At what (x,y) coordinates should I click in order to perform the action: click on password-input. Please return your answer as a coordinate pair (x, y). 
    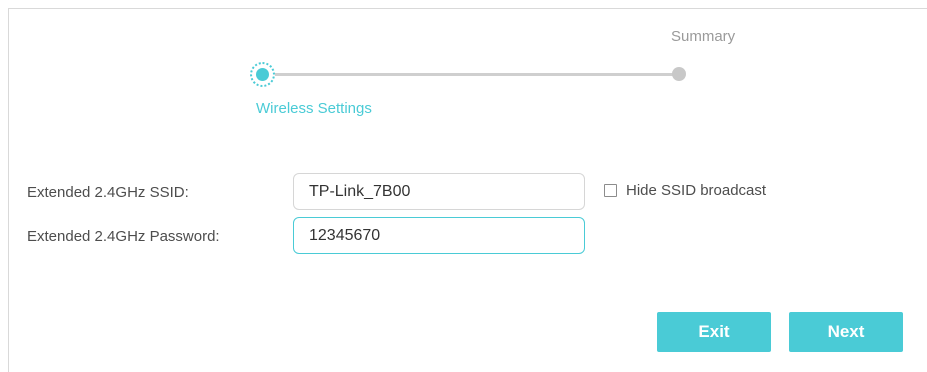
    Looking at the image, I should click on (439, 235).